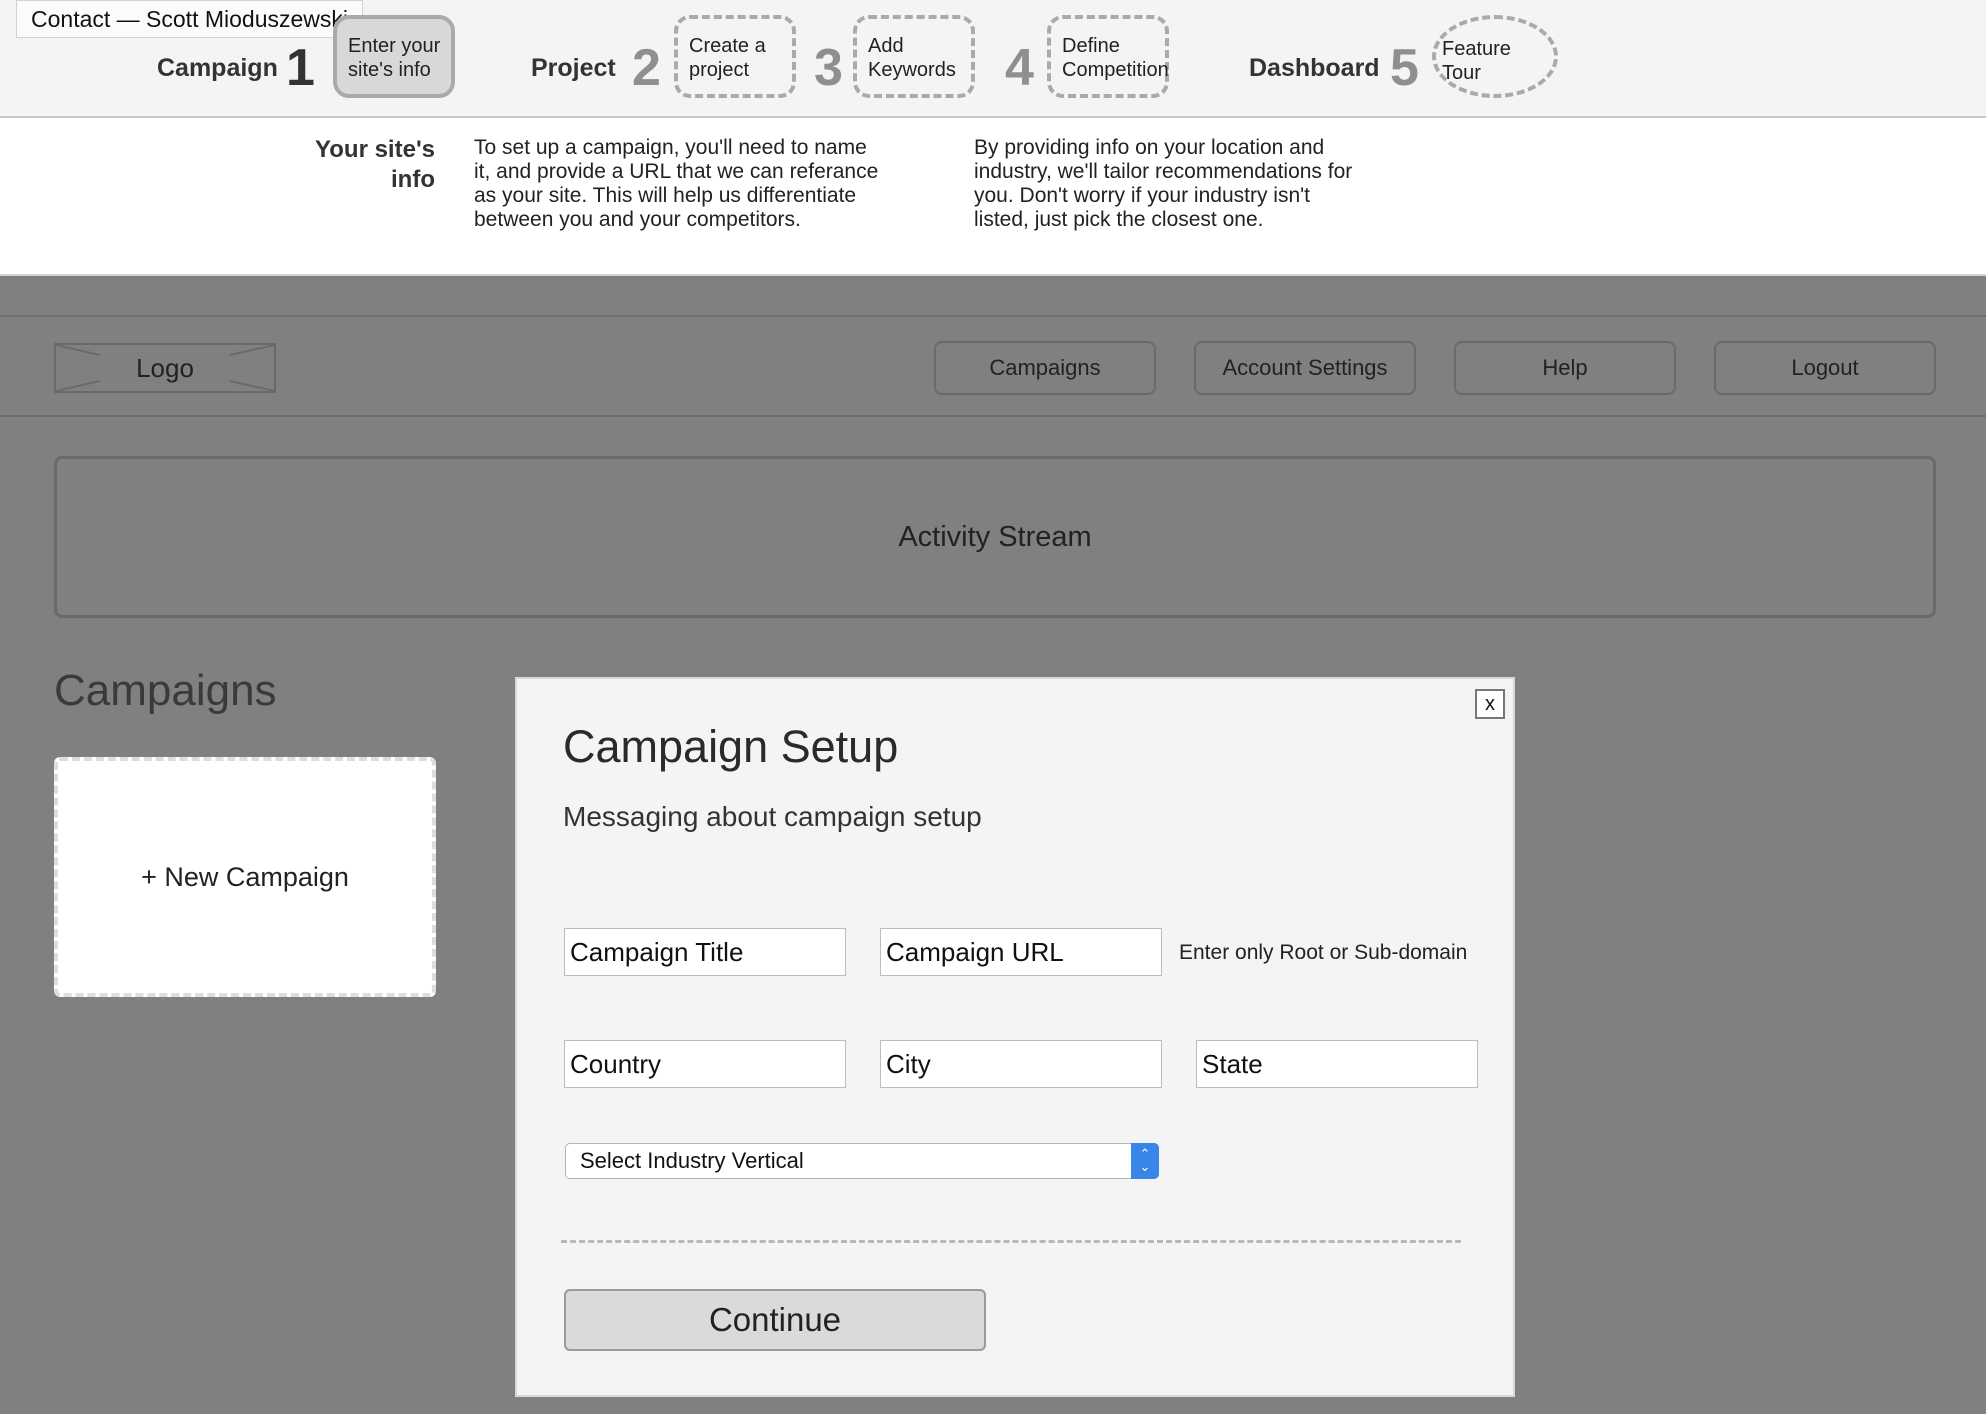  What do you see at coordinates (1145, 1161) in the screenshot?
I see `select-arrows-icon: ⌃ ⌄` at bounding box center [1145, 1161].